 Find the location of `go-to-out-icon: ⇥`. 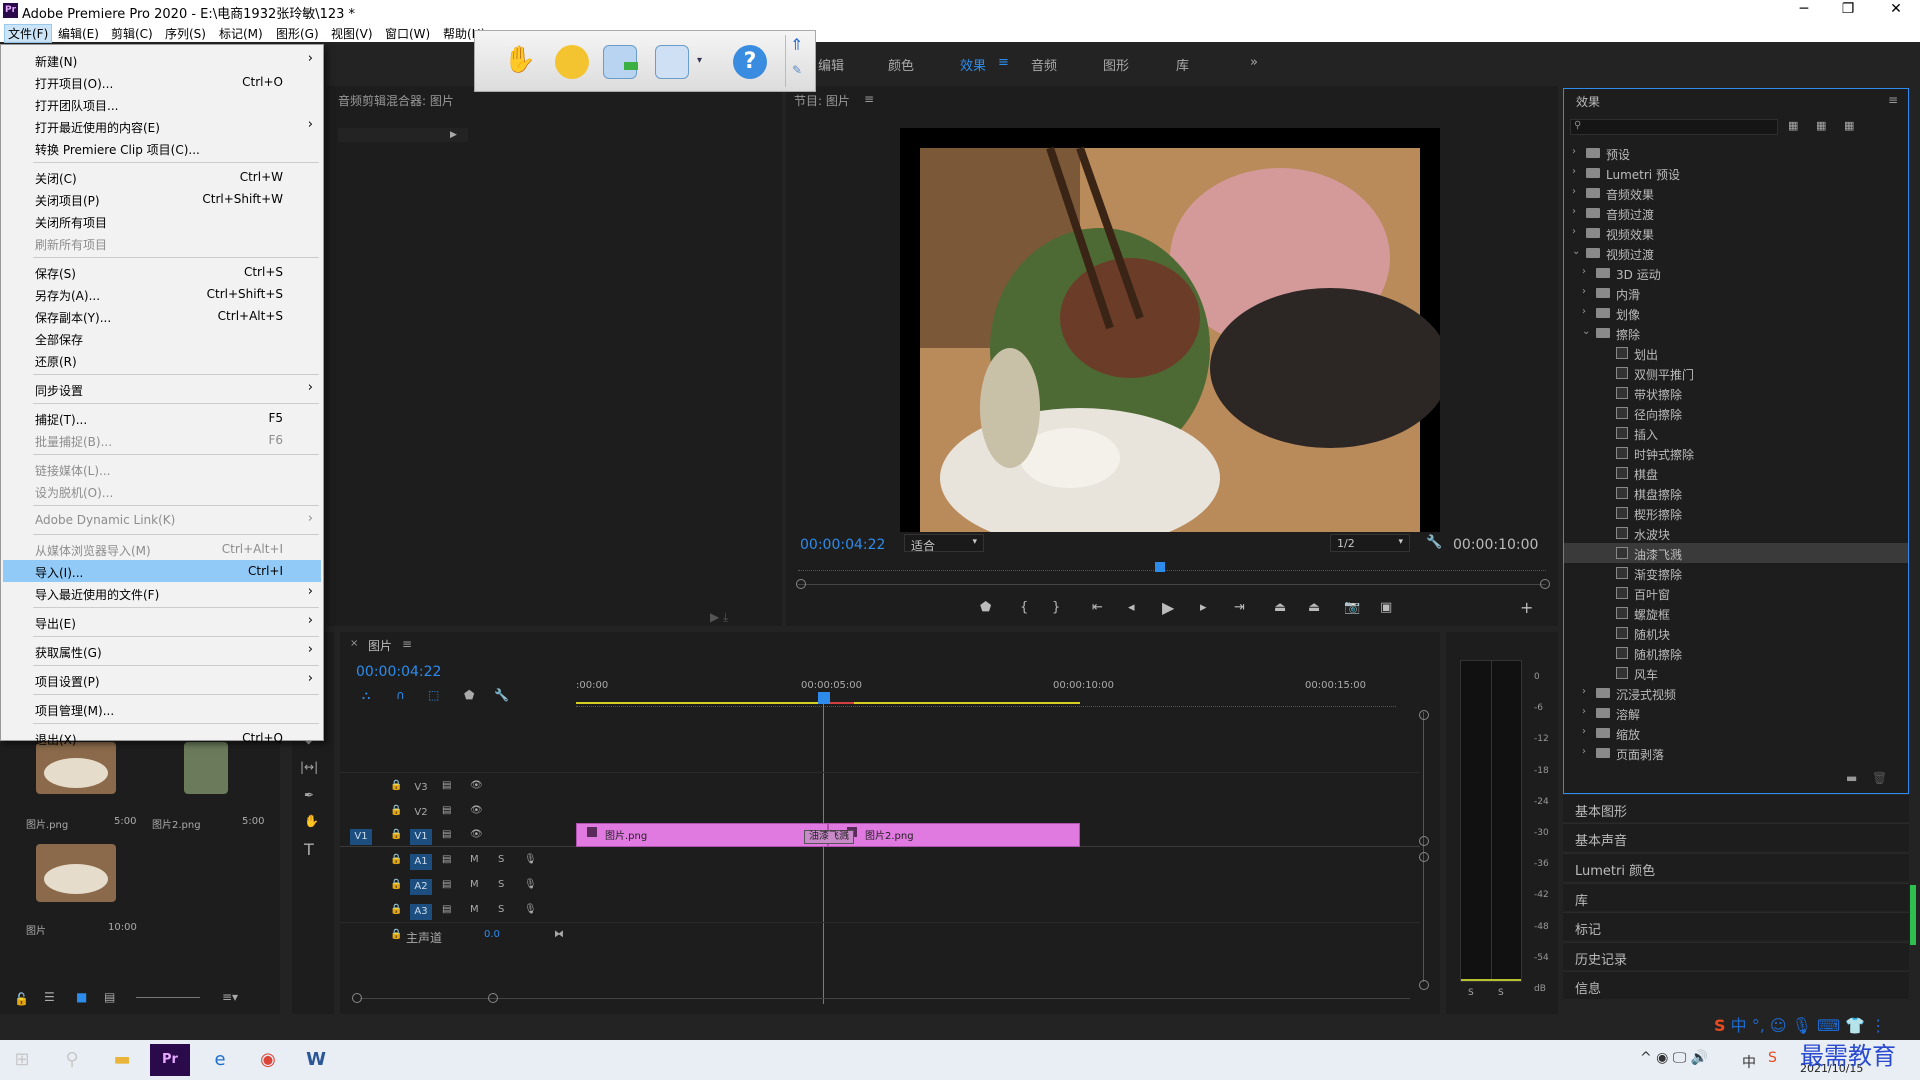

go-to-out-icon: ⇥ is located at coordinates (1239, 607).